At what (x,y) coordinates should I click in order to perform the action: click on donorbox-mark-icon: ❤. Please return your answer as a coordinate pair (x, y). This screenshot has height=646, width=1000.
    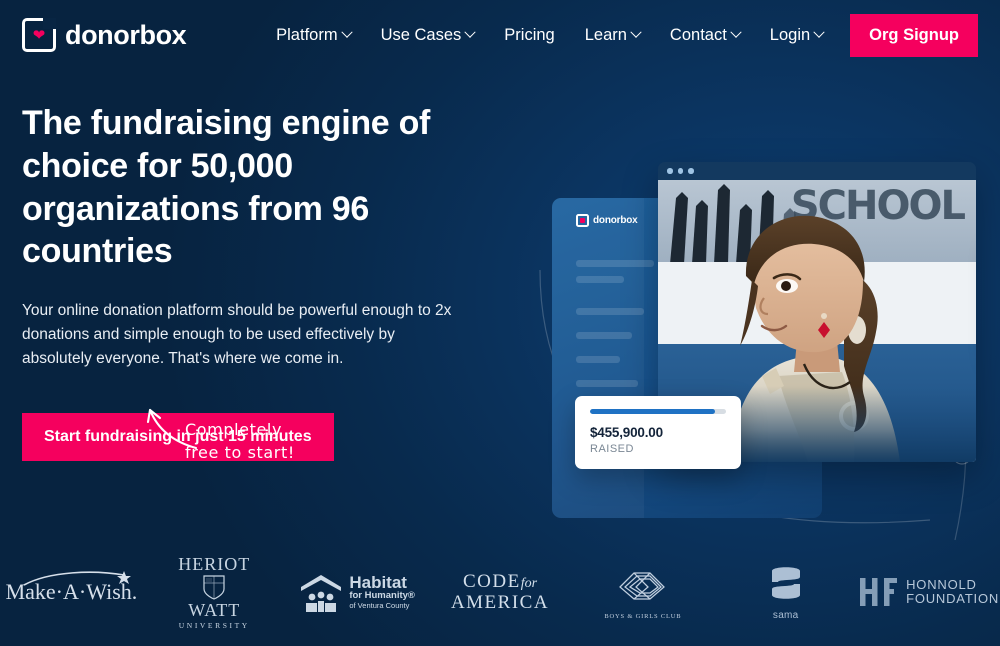
    Looking at the image, I should click on (39, 35).